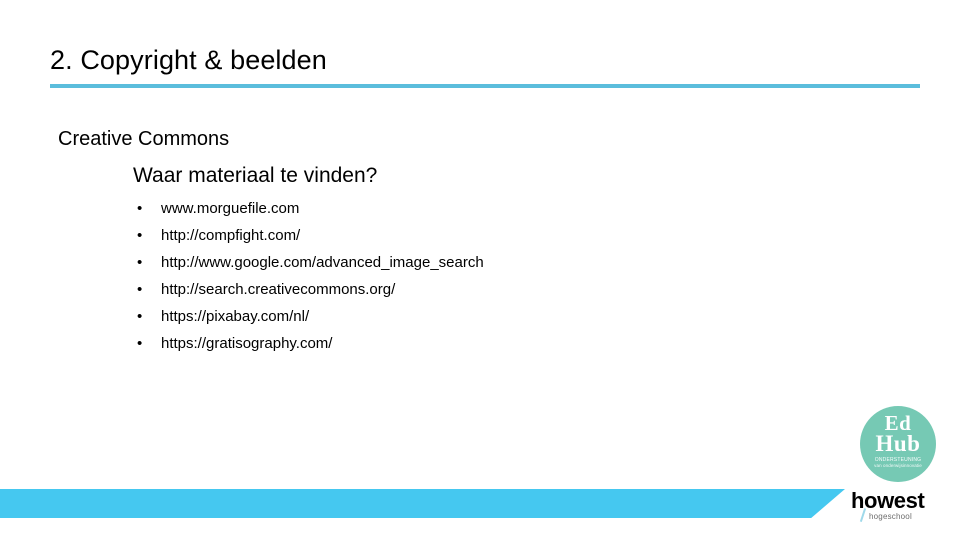 The width and height of the screenshot is (960, 540). I want to click on howest-logo-subtitle: hogeschool, so click(890, 516).